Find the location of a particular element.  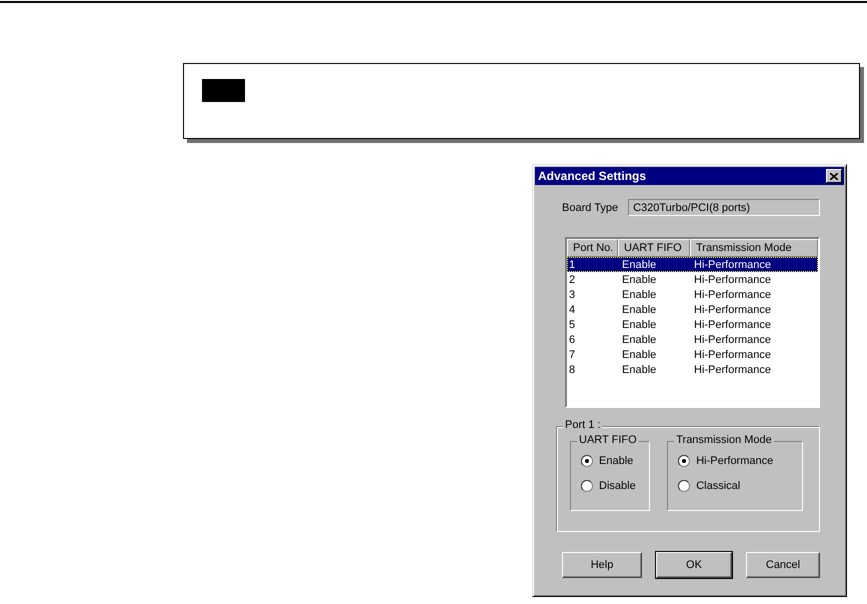

close-button is located at coordinates (834, 176).